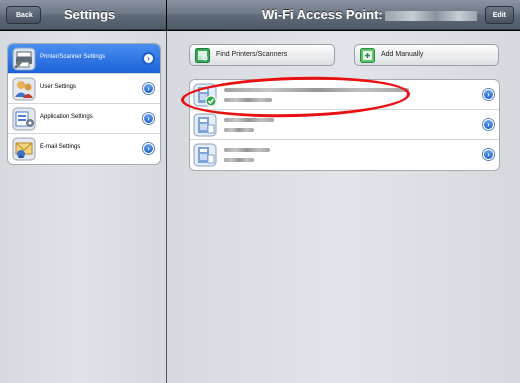 Image resolution: width=520 pixels, height=383 pixels. I want to click on find-printers-scanners-button: Find Printers/Scanners, so click(262, 55).